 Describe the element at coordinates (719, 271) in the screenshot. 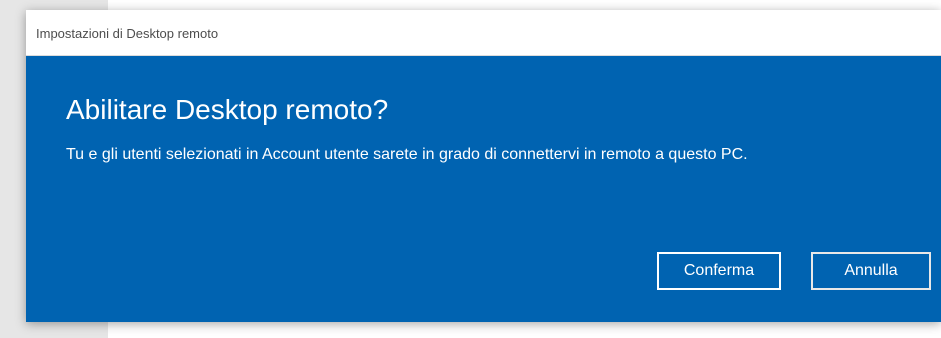

I see `confirm-button: Conferma` at that location.